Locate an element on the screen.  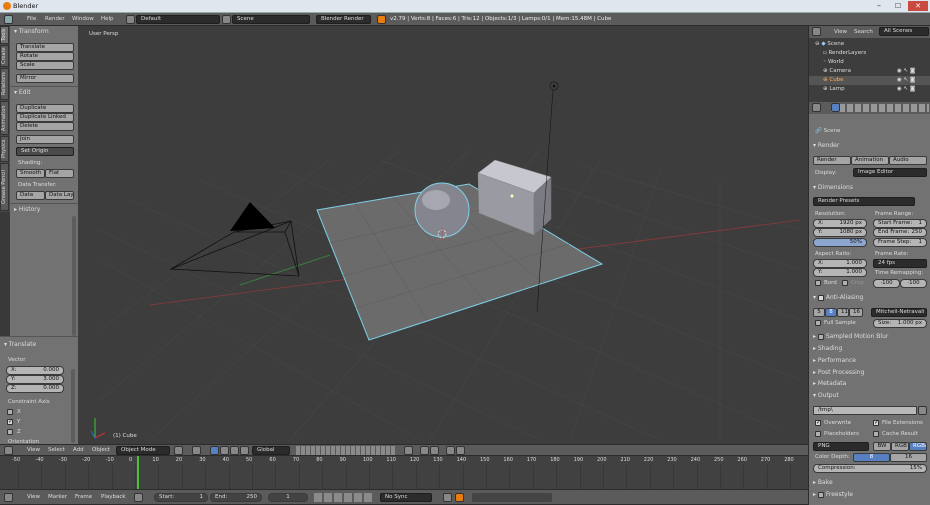
aspect-y-field: Y: 1.000 is located at coordinates (840, 272).